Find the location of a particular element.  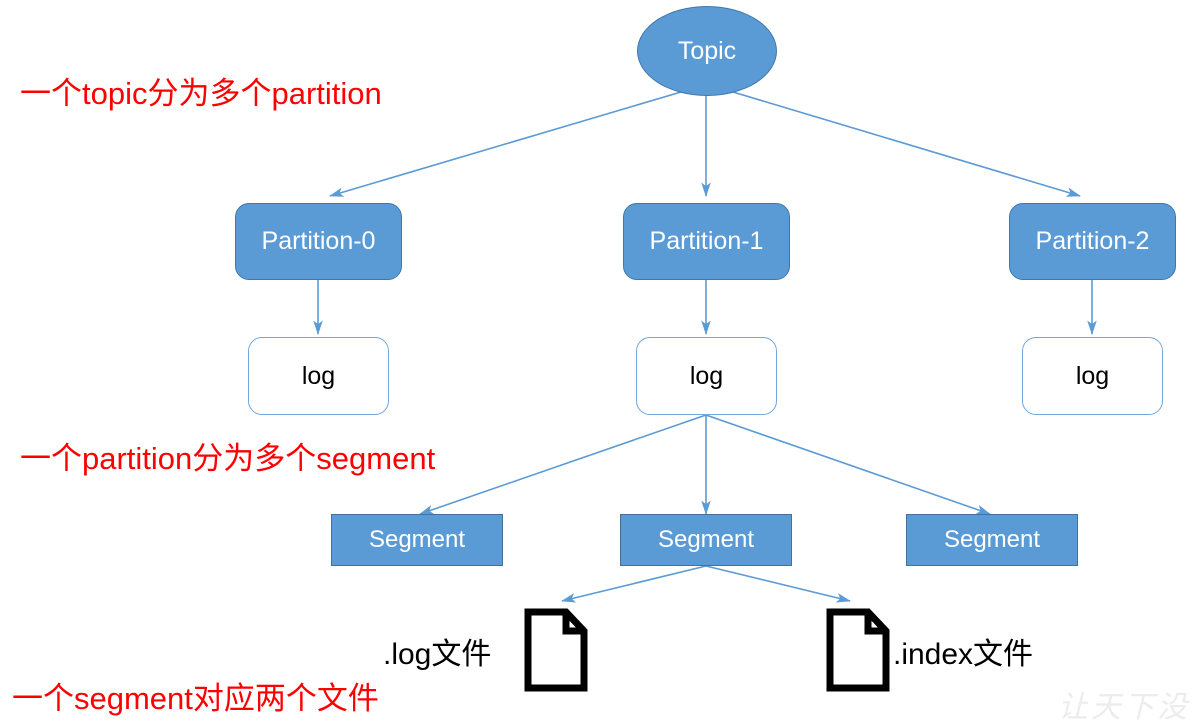

node-log-2-label: log is located at coordinates (1092, 375).